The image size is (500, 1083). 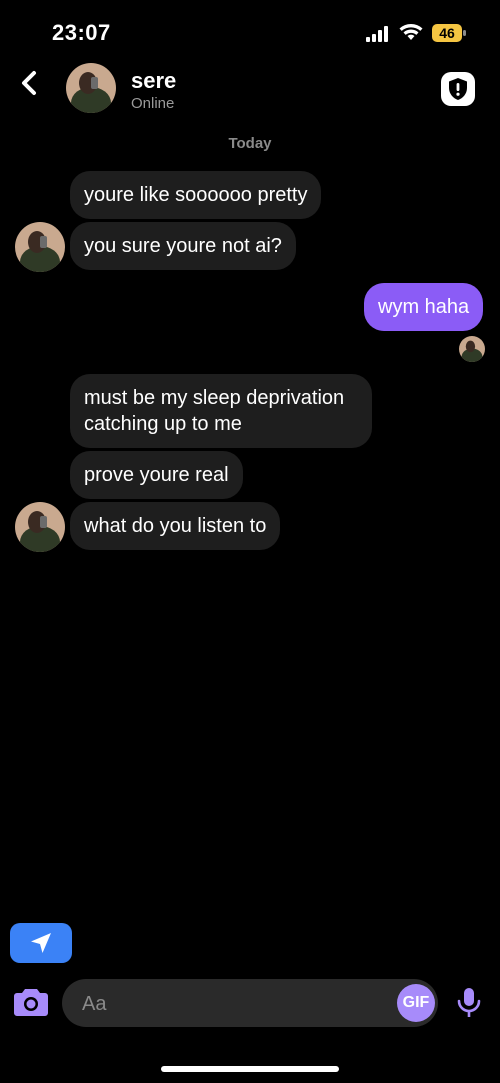 What do you see at coordinates (416, 1003) in the screenshot?
I see `gif-button: GIF` at bounding box center [416, 1003].